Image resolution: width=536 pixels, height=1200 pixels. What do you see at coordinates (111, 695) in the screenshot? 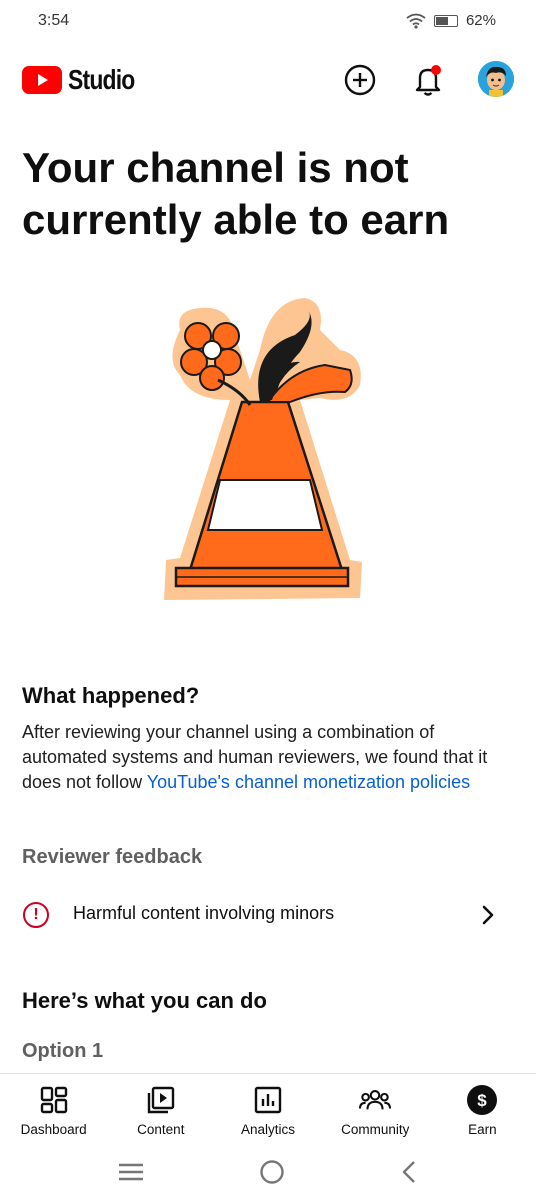
I see `what-happened-title: What happened?` at bounding box center [111, 695].